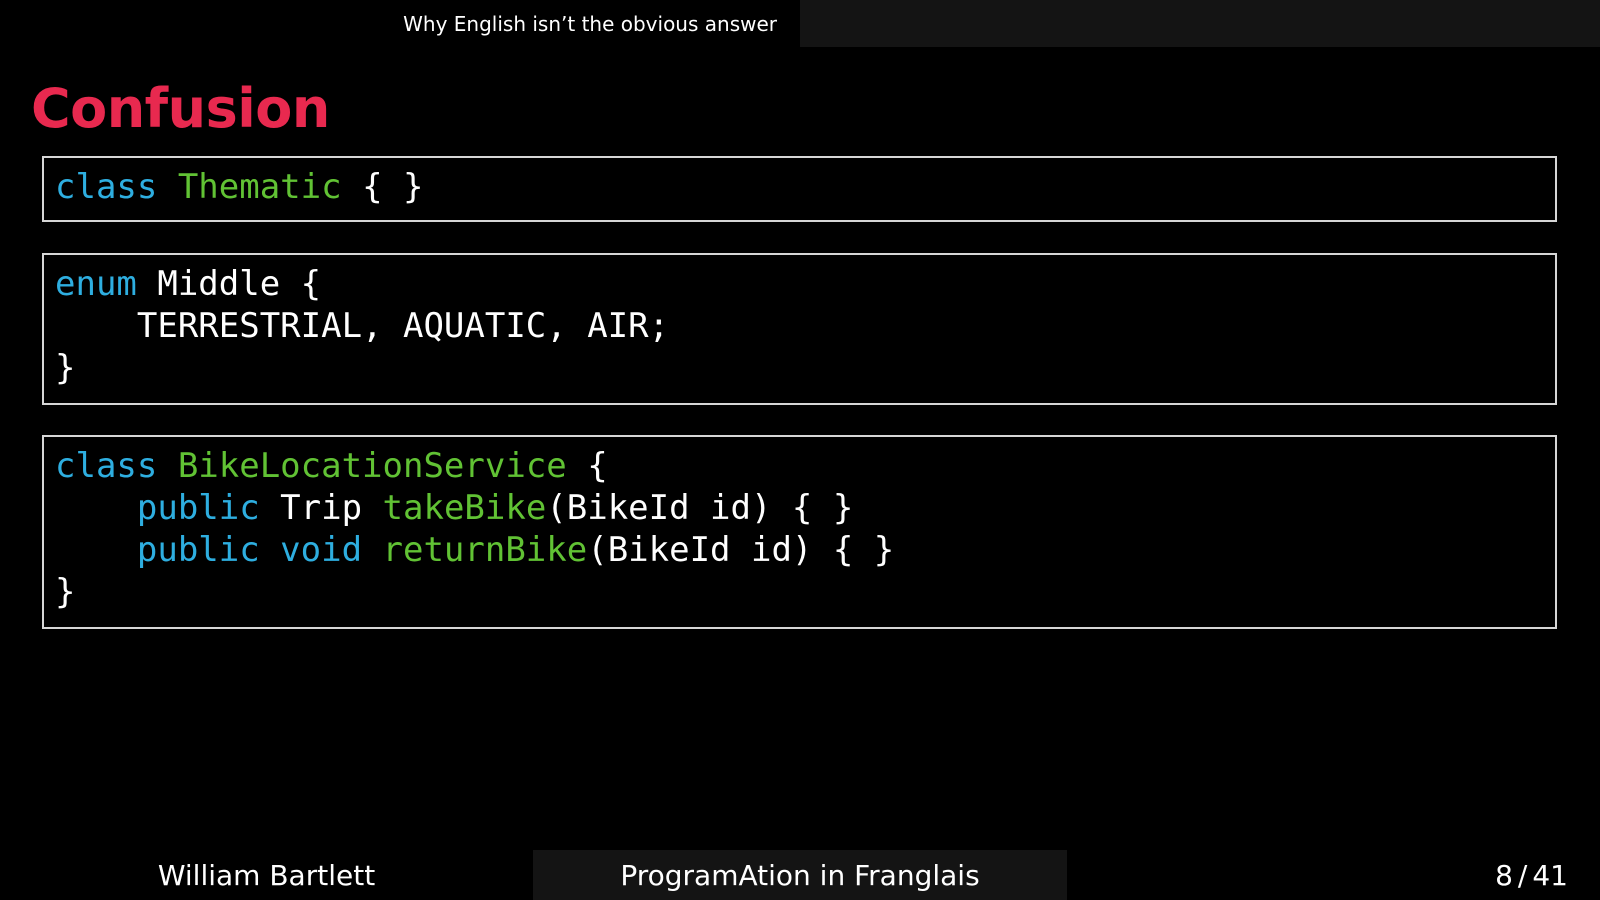 The image size is (1600, 900). Describe the element at coordinates (485, 550) in the screenshot. I see `code-token-function: returnBike` at that location.